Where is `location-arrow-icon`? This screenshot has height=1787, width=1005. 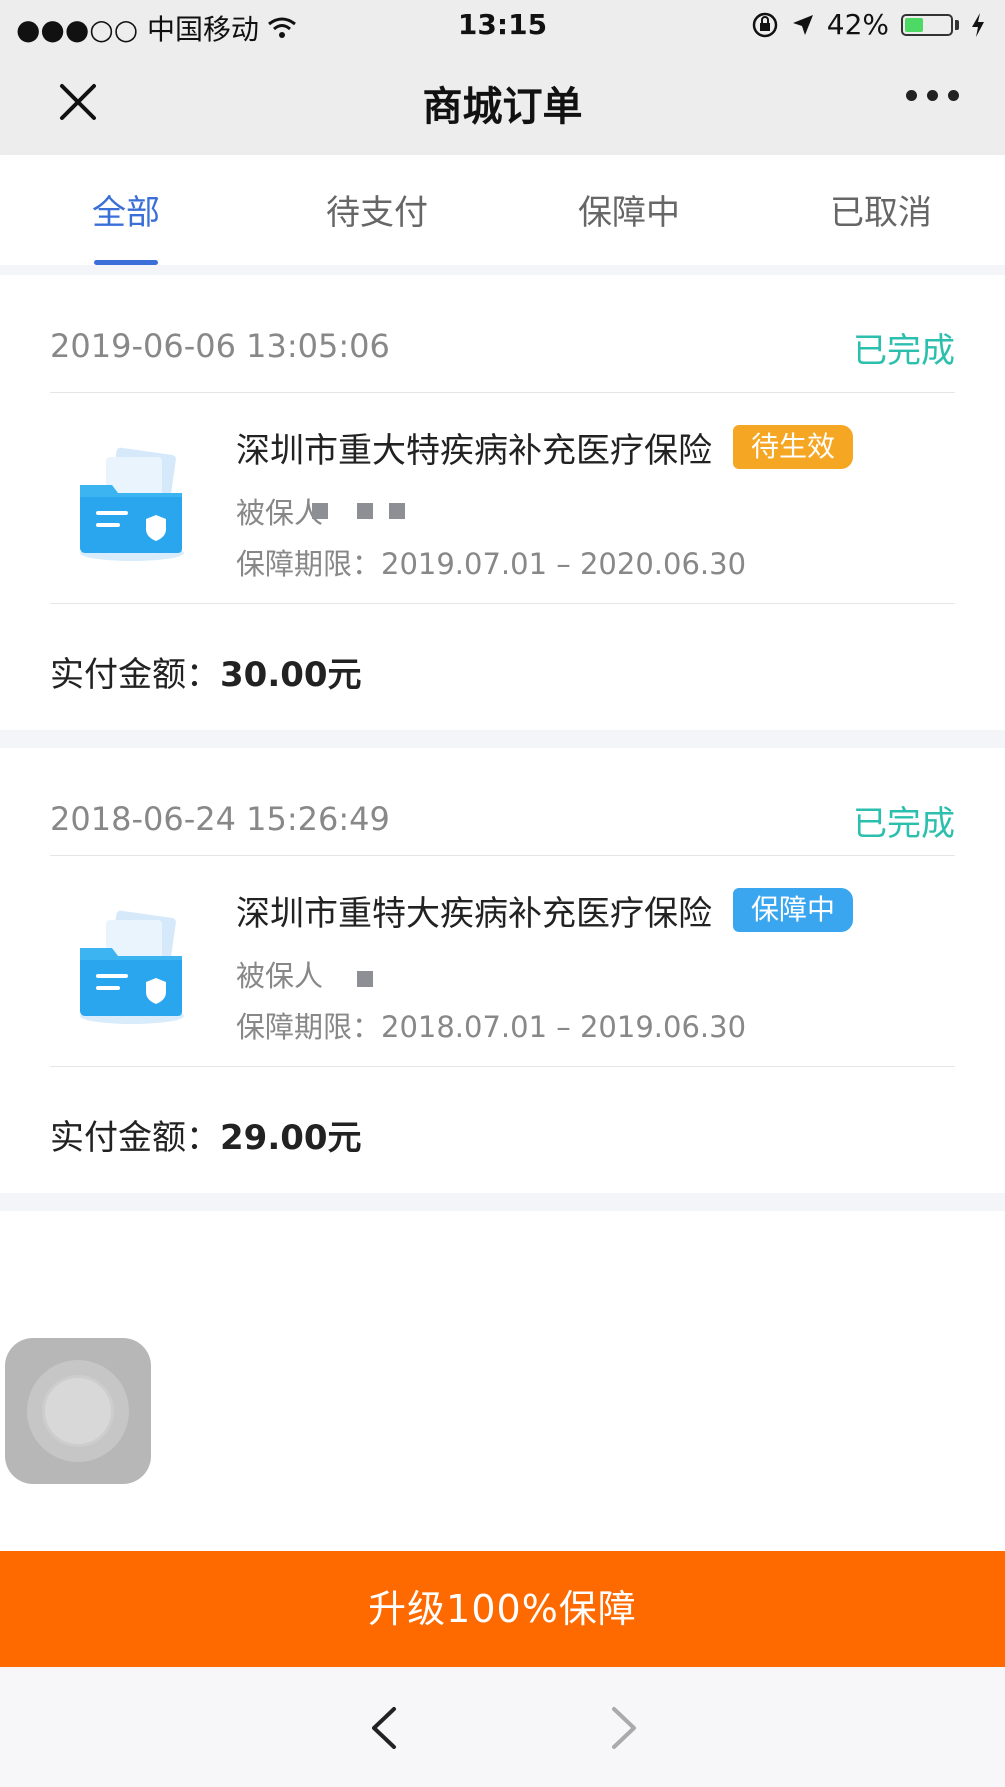 location-arrow-icon is located at coordinates (802, 24).